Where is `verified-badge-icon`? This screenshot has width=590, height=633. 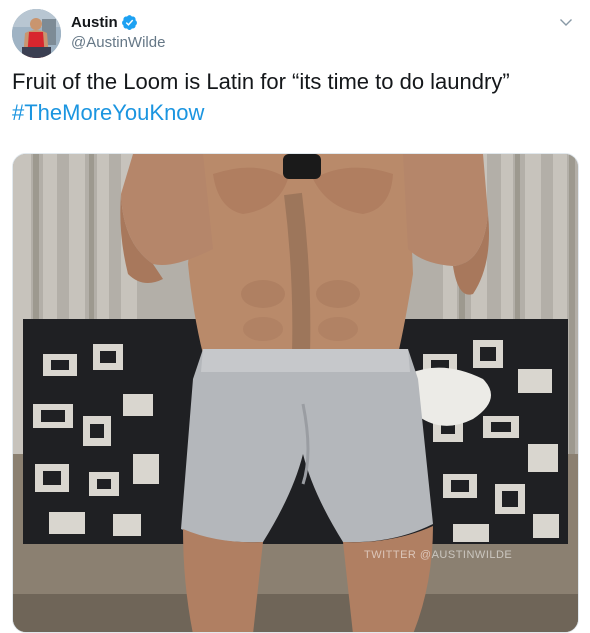
verified-badge-icon is located at coordinates (129, 22).